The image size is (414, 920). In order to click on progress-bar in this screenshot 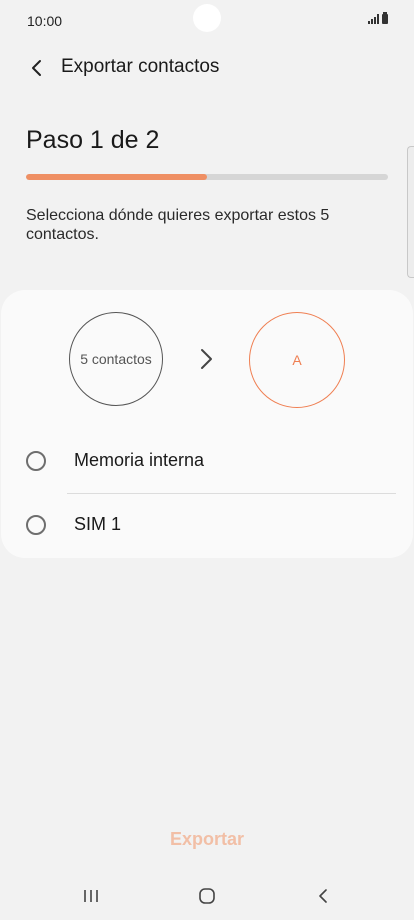, I will do `click(207, 177)`.